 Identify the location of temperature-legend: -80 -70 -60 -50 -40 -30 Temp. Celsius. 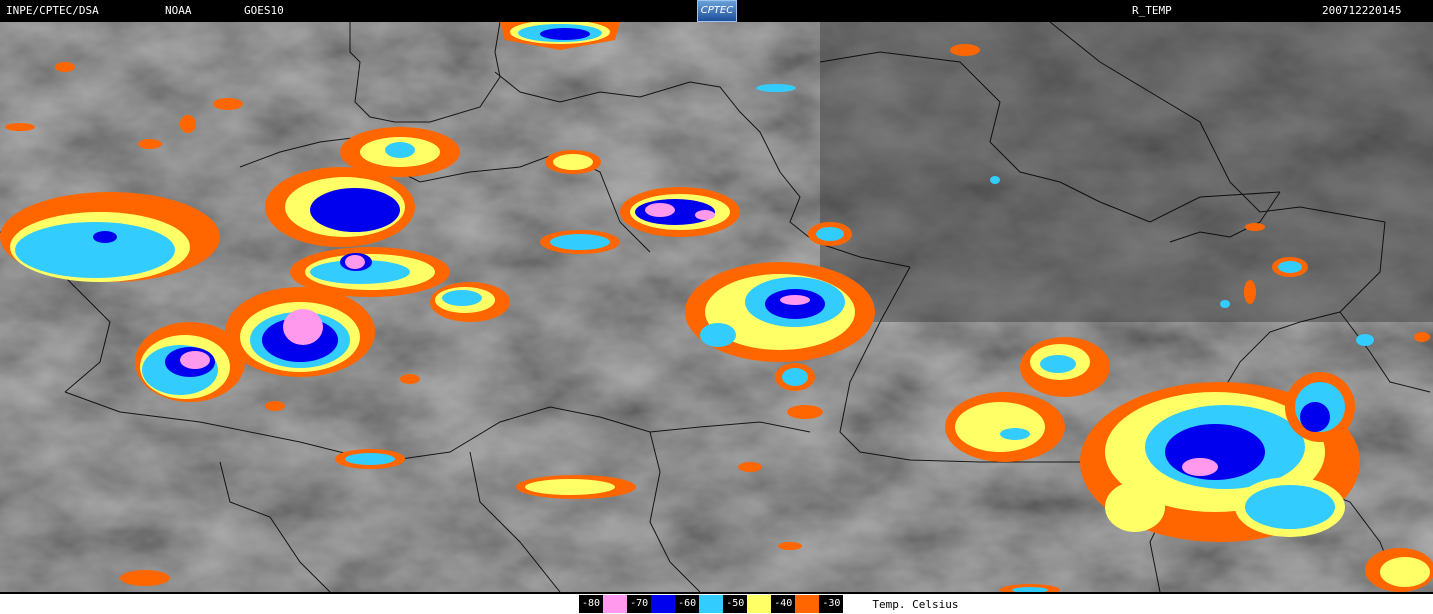
(716, 604).